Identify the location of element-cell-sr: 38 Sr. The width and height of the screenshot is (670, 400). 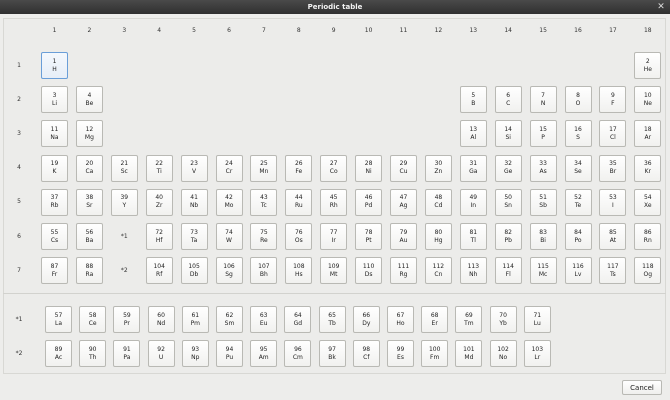
(89, 202).